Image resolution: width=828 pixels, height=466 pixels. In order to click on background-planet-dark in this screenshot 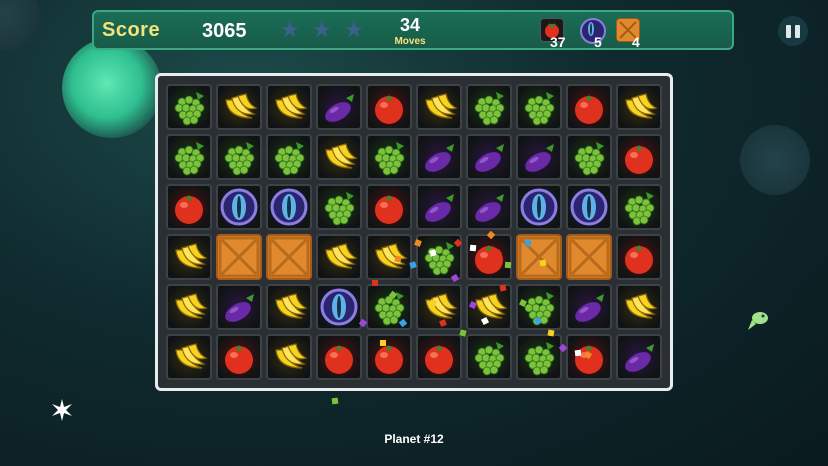, I will do `click(775, 160)`.